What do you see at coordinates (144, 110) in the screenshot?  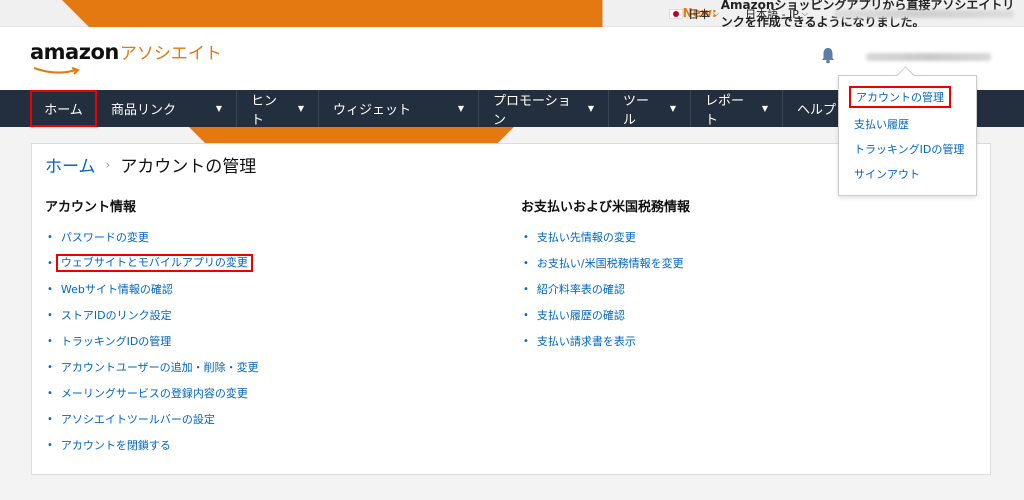 I see `nav-label: 商品リンク` at bounding box center [144, 110].